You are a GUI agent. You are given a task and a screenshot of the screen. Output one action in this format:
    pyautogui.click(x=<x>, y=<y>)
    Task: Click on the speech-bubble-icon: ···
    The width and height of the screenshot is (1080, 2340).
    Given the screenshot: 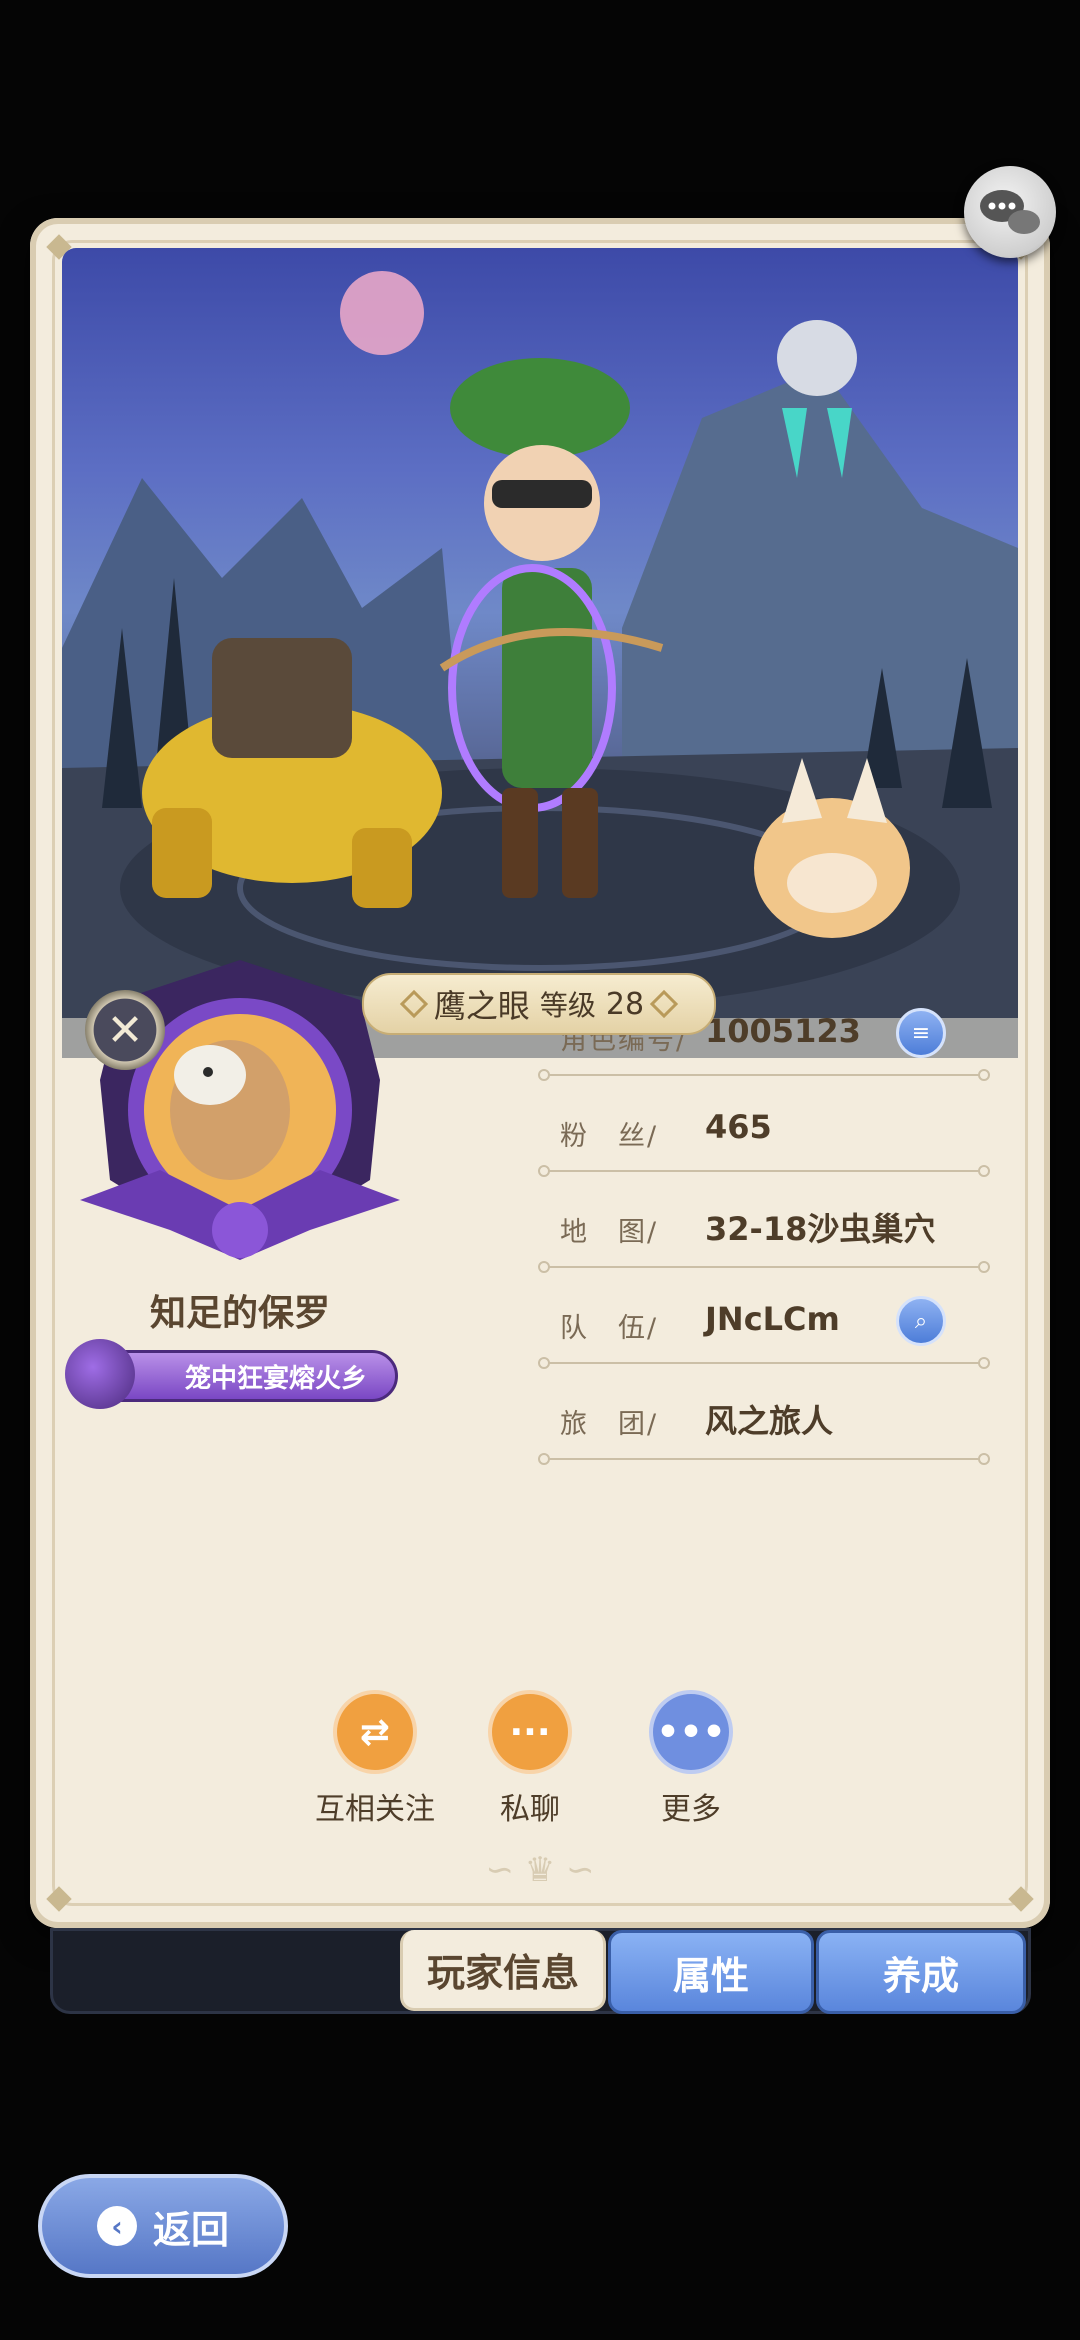 What is the action you would take?
    pyautogui.click(x=530, y=1732)
    